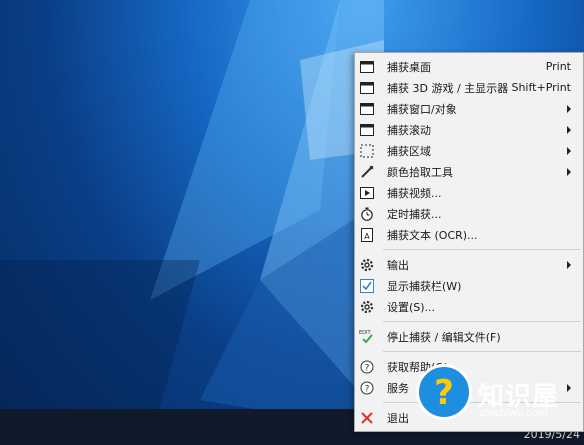  I want to click on menu-item-label: 捕获滚动, so click(409, 130).